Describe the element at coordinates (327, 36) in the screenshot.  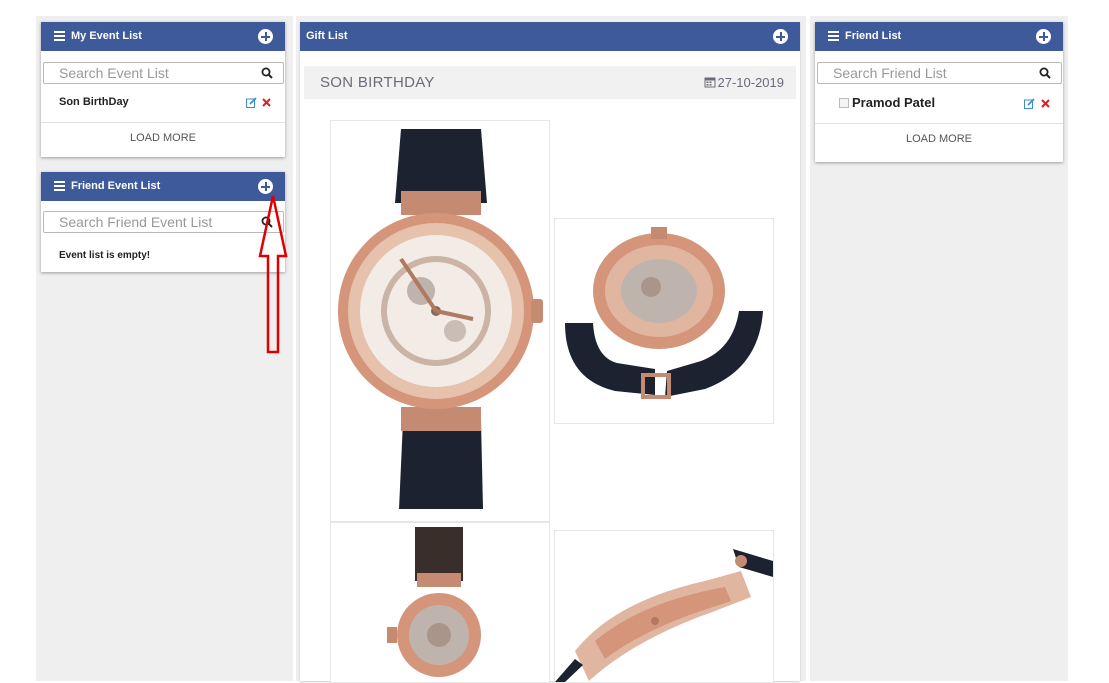
I see `gift-list-title: Gift List` at that location.